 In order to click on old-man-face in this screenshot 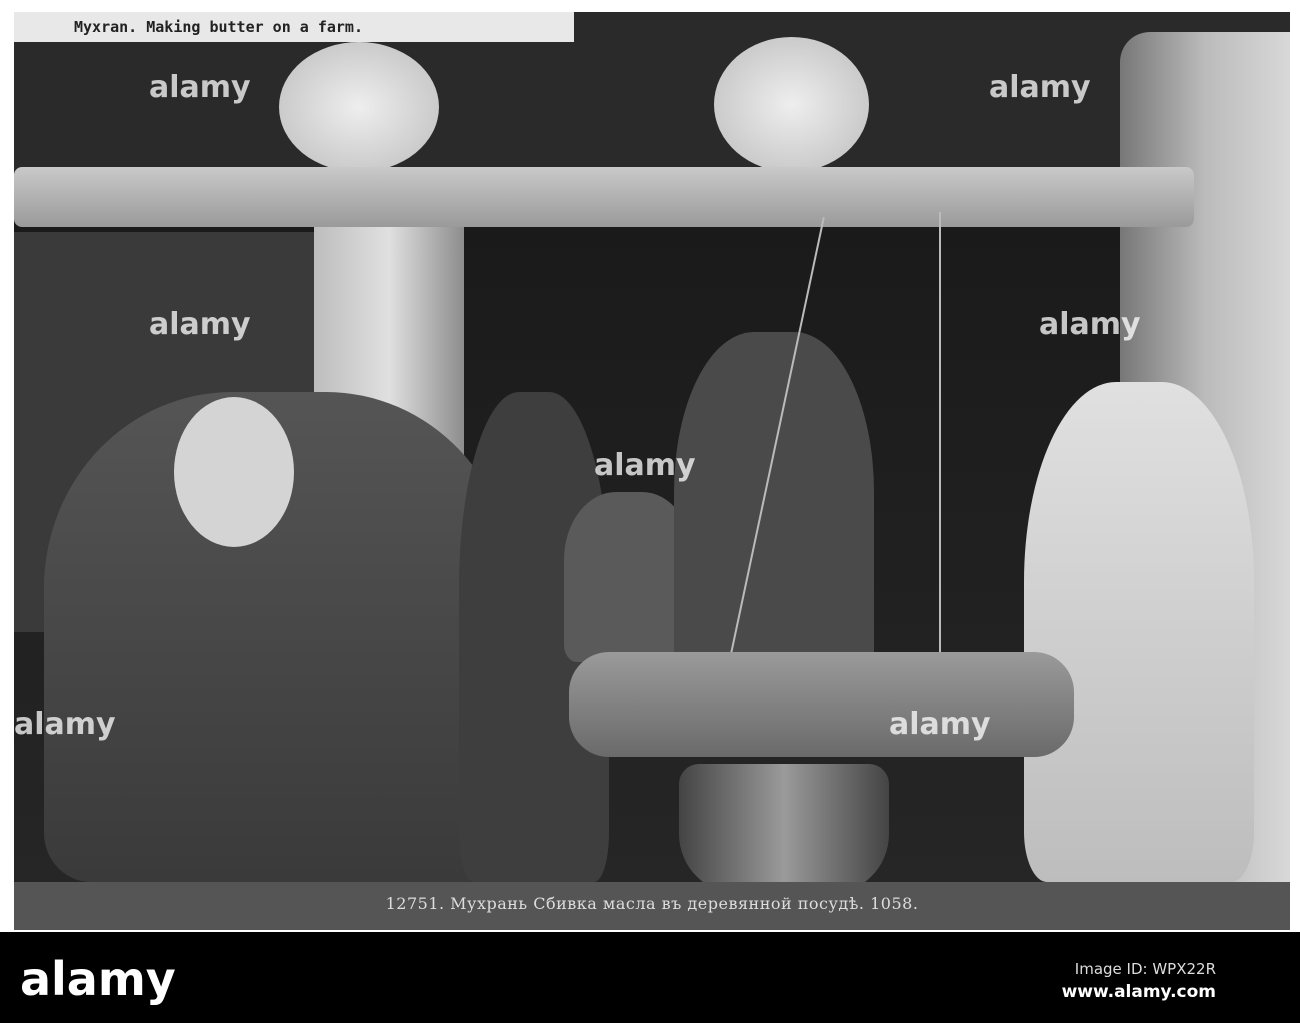, I will do `click(234, 472)`.